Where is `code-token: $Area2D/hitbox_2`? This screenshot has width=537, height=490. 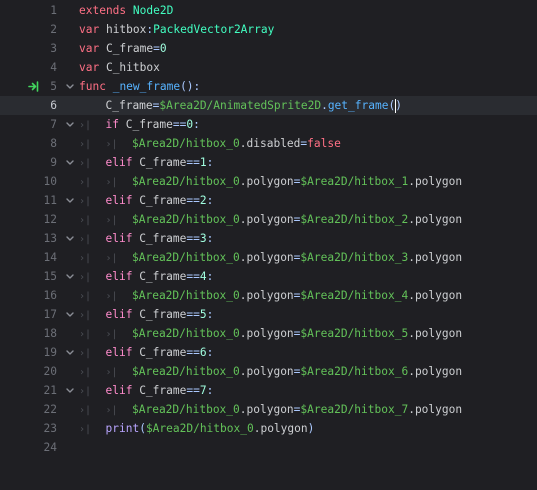
code-token: $Area2D/hitbox_2 is located at coordinates (354, 219).